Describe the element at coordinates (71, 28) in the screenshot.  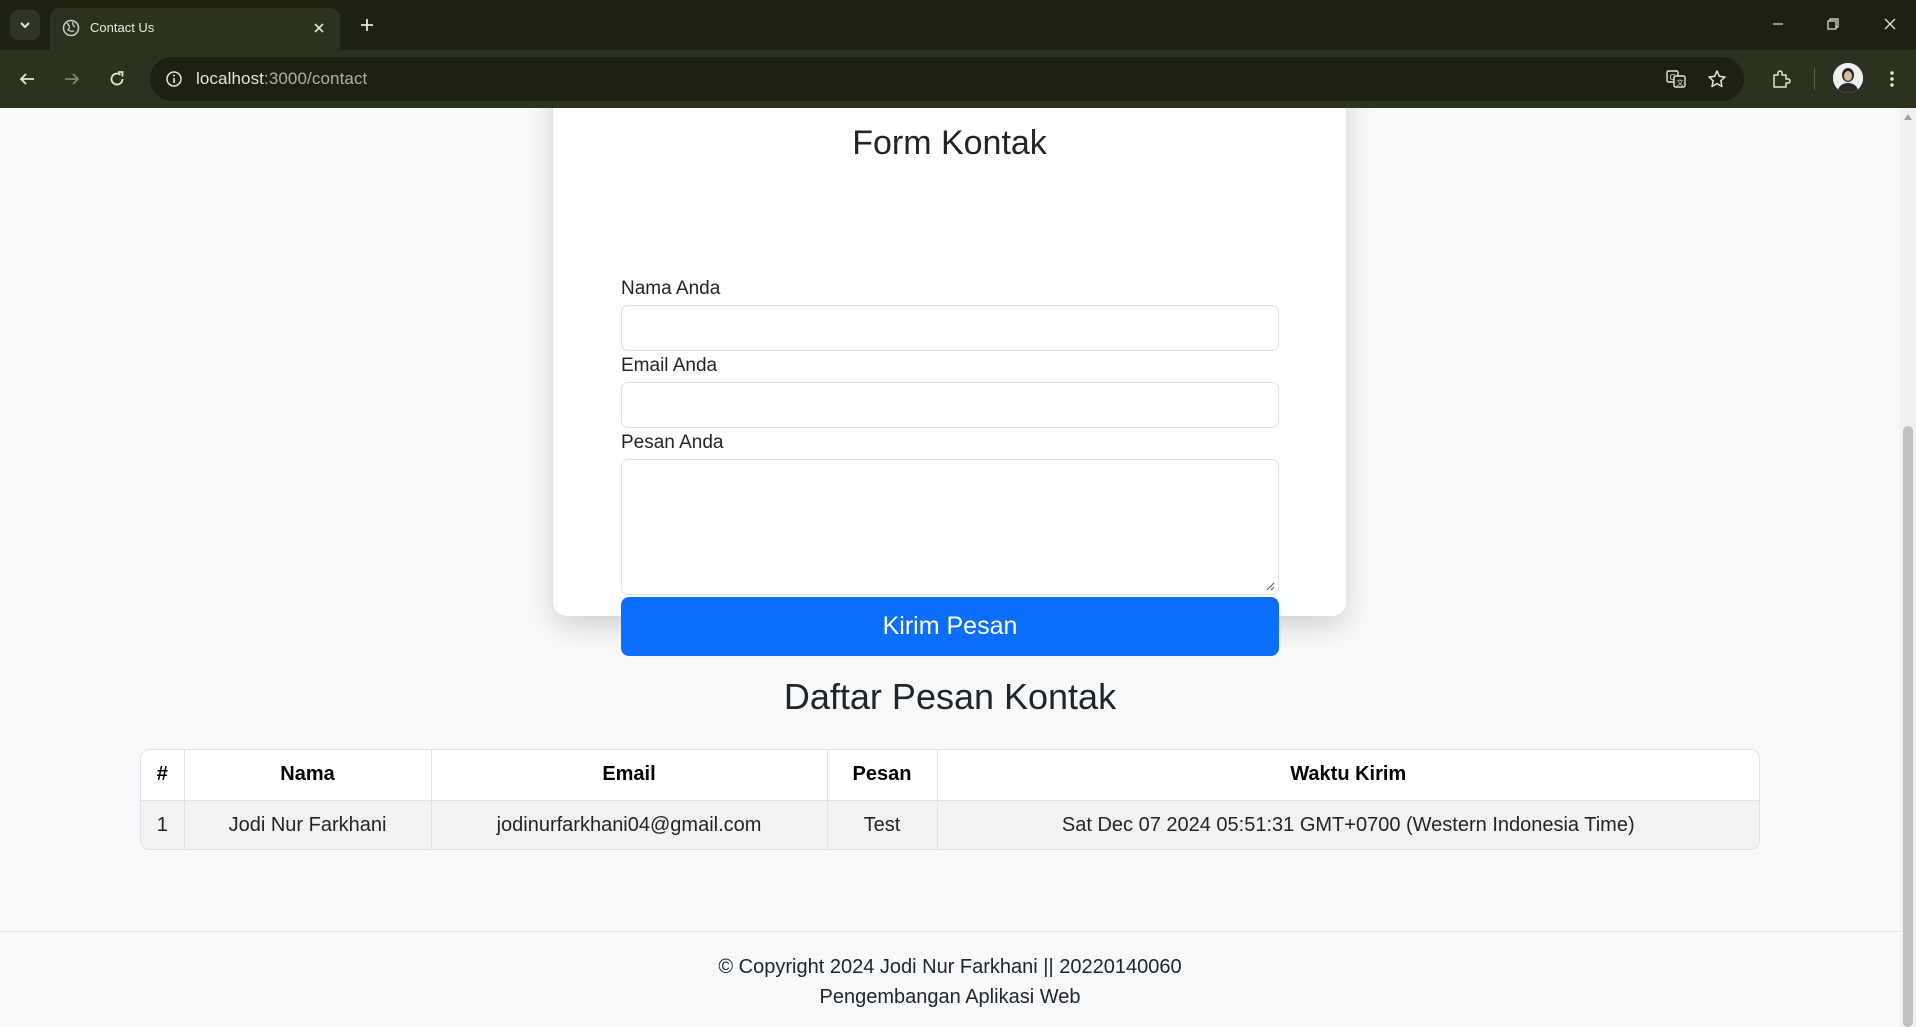
I see `globe-icon` at that location.